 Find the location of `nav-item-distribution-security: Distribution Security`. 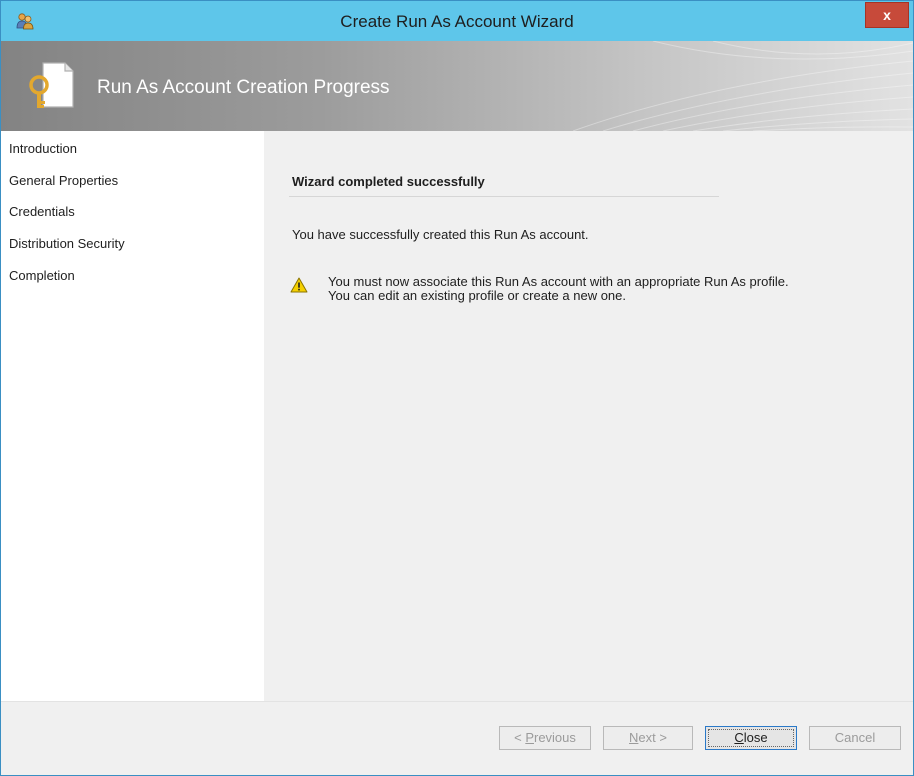

nav-item-distribution-security: Distribution Security is located at coordinates (67, 243).